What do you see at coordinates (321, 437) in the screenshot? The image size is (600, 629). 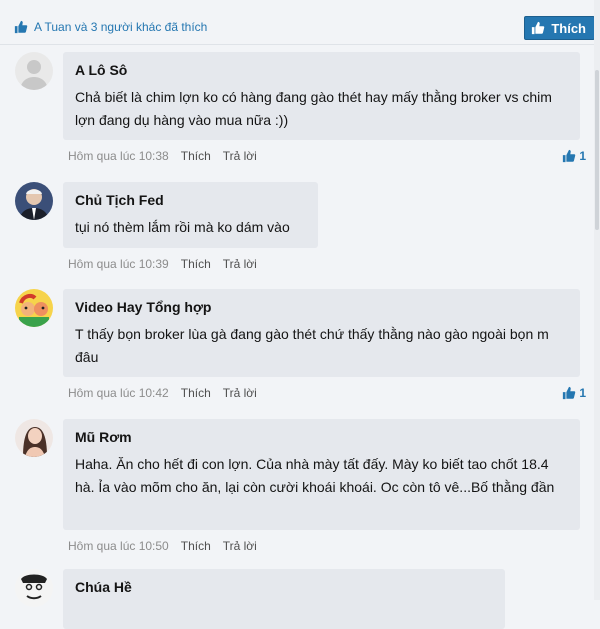 I see `comment-author: Mũ Rơm` at bounding box center [321, 437].